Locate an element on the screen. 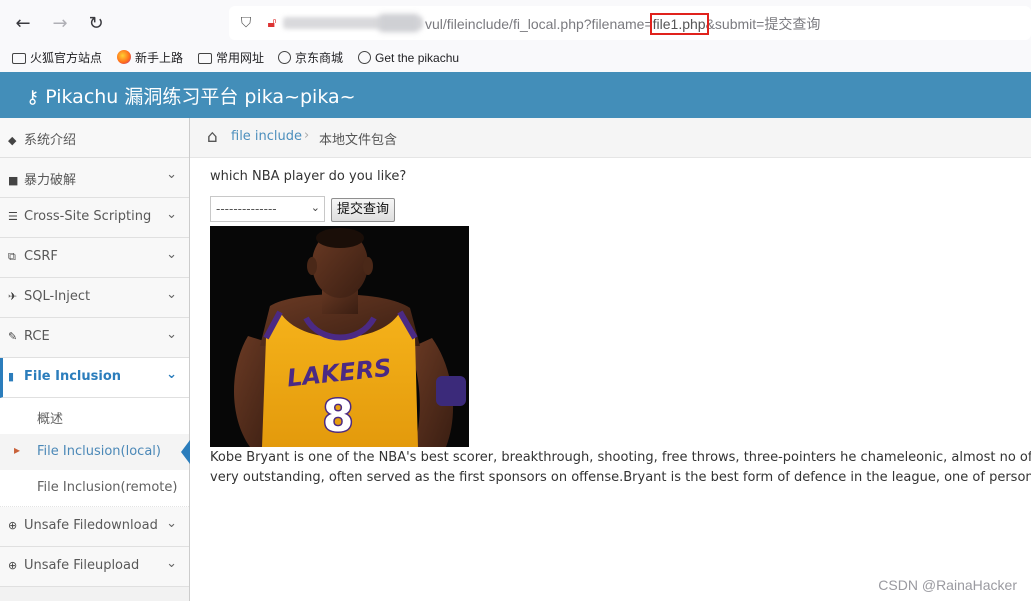 The height and width of the screenshot is (601, 1031). csdn-watermark: CSDN @RainaHacker is located at coordinates (947, 585).